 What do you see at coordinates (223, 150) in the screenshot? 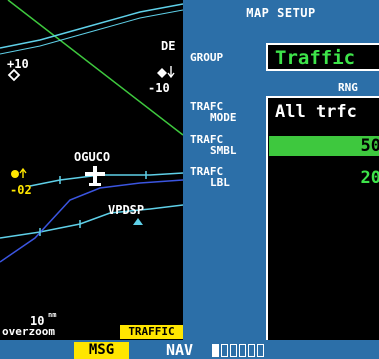
I see `traffic-symbol-label-line2: SMBL` at bounding box center [223, 150].